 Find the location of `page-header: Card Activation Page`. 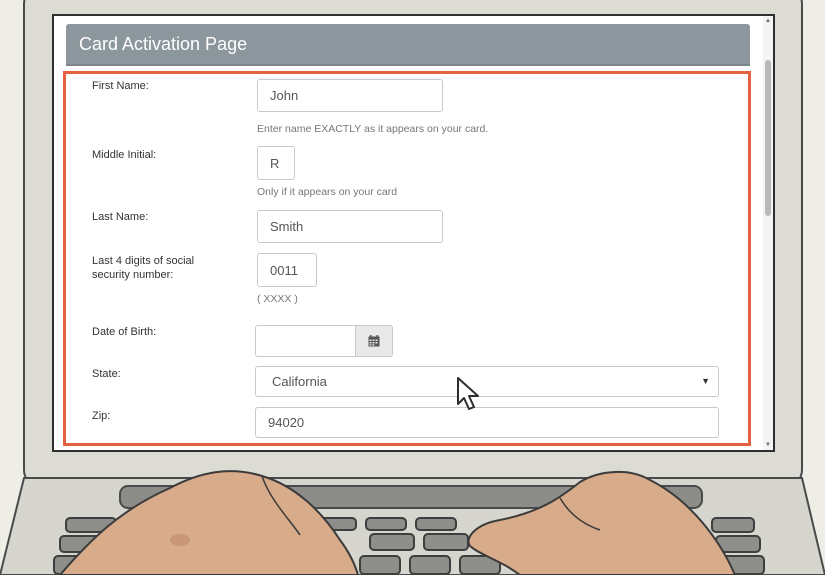

page-header: Card Activation Page is located at coordinates (408, 45).